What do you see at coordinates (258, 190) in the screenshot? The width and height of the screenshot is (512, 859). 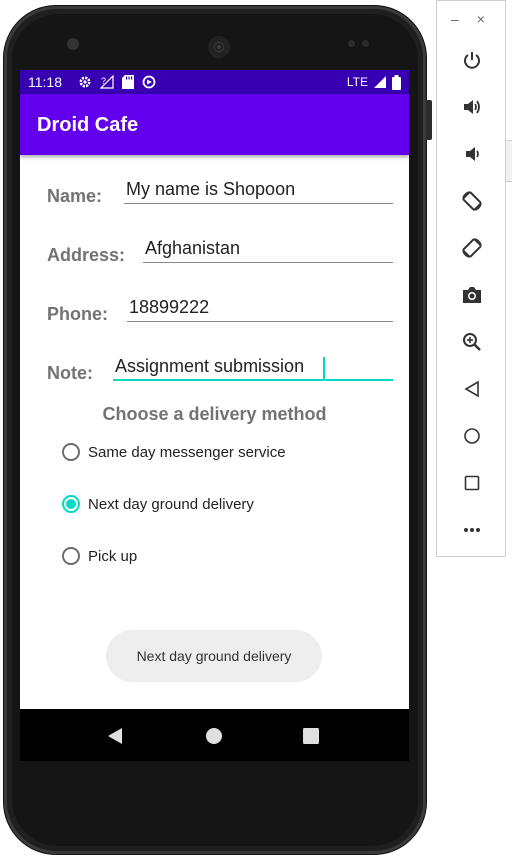 I see `name-field` at bounding box center [258, 190].